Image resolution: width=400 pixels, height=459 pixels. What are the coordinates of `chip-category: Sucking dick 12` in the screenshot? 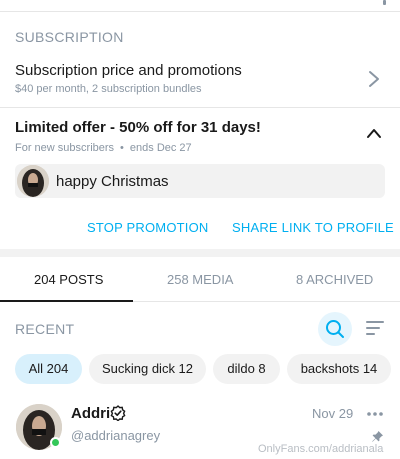 It's located at (147, 369).